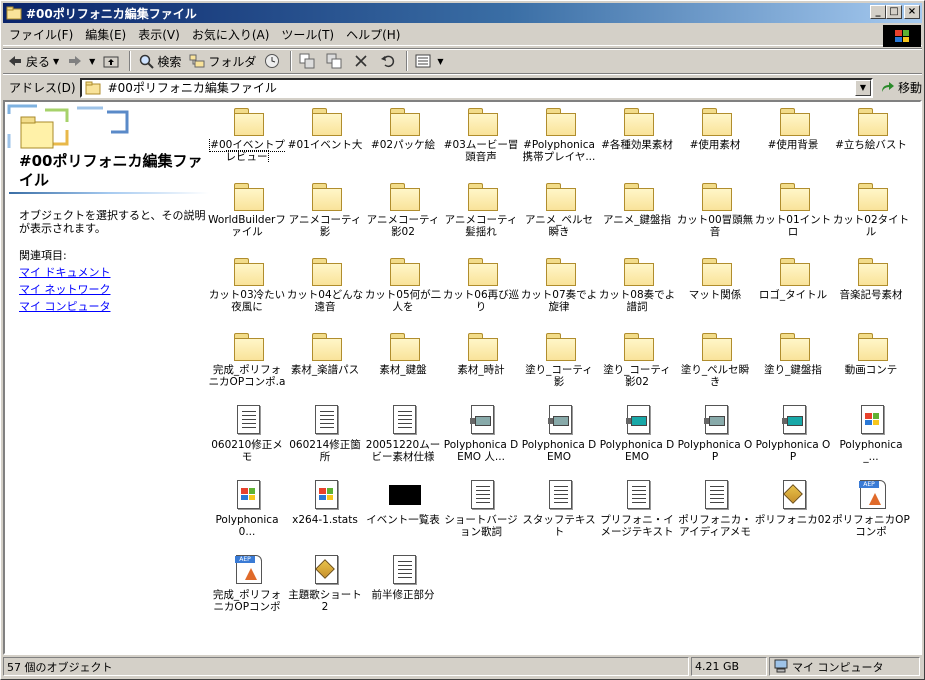  I want to click on file-item: x264-1.stats, so click(325, 515).